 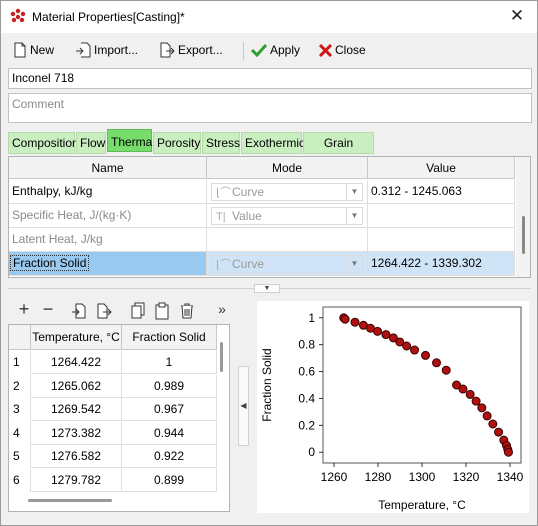 I want to click on value-icon: T|, so click(x=221, y=217).